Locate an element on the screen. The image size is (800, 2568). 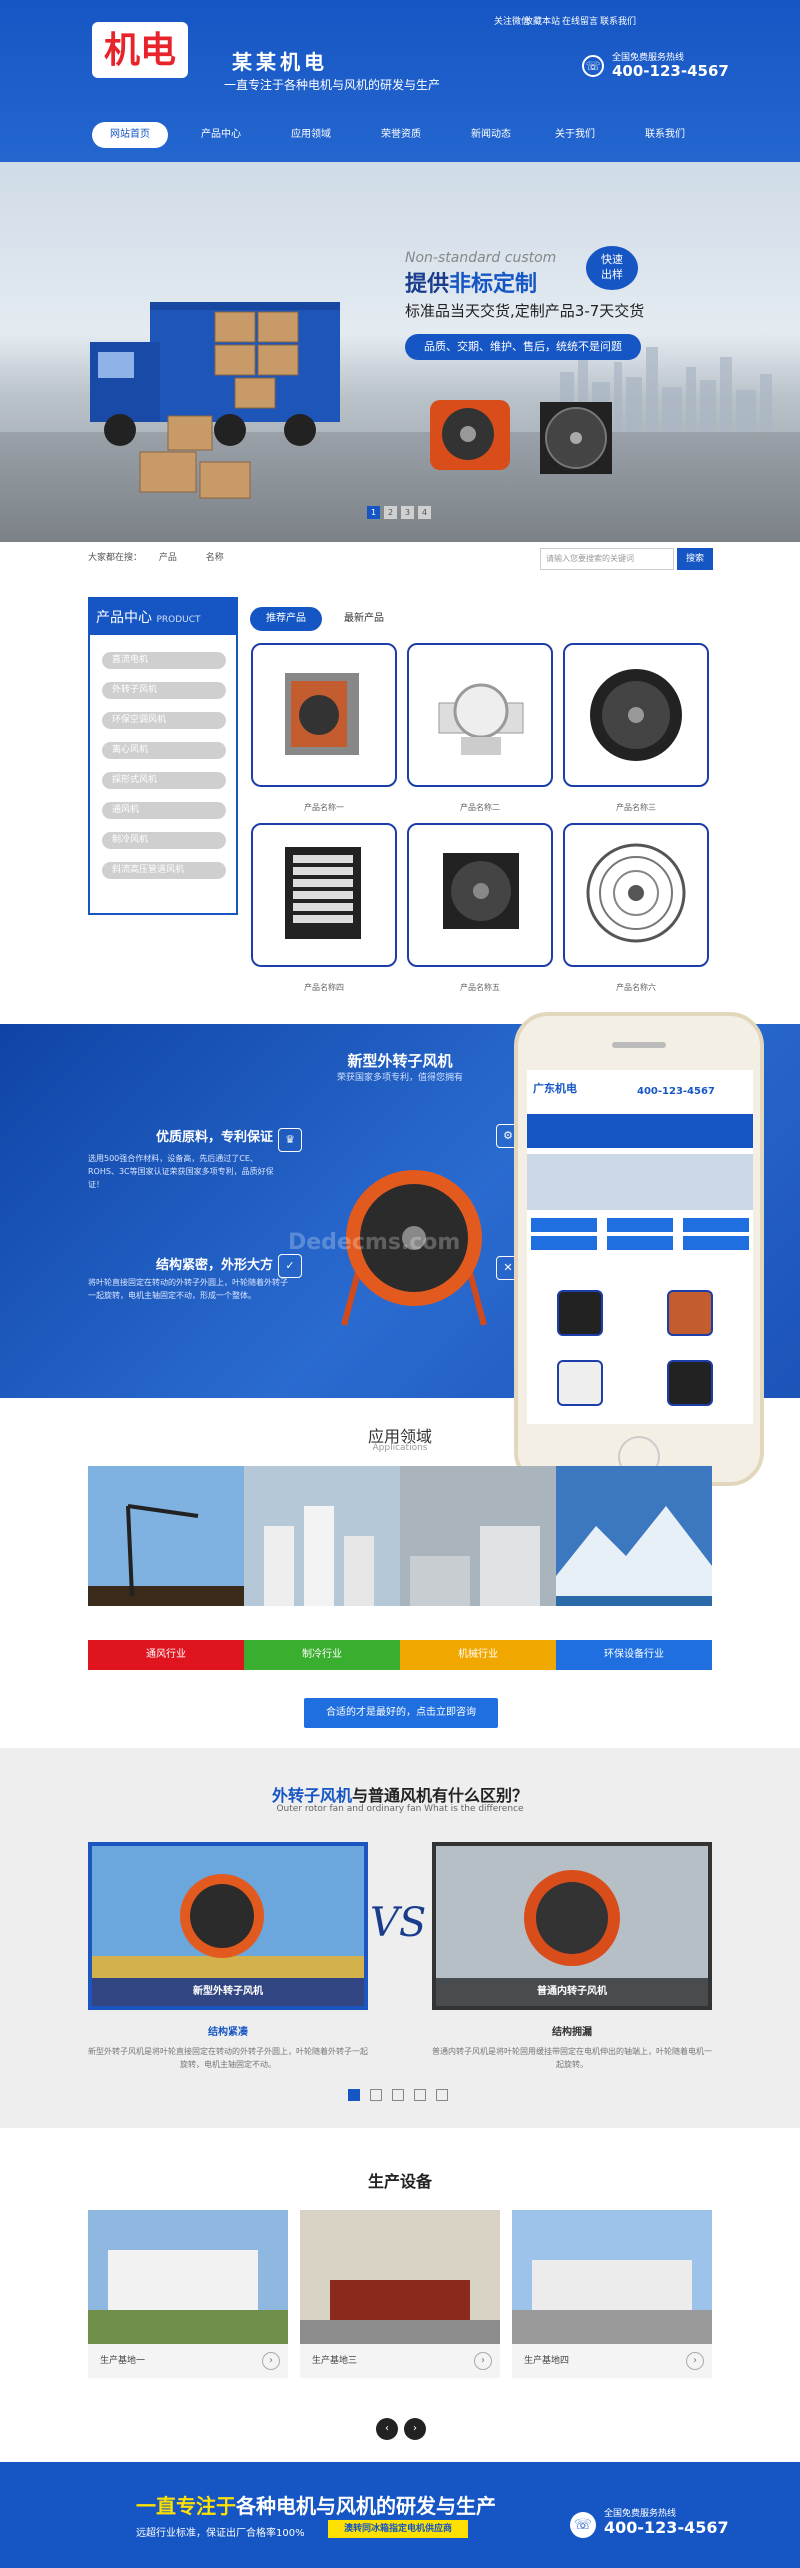
brand-name: 某某机电 is located at coordinates (280, 62).